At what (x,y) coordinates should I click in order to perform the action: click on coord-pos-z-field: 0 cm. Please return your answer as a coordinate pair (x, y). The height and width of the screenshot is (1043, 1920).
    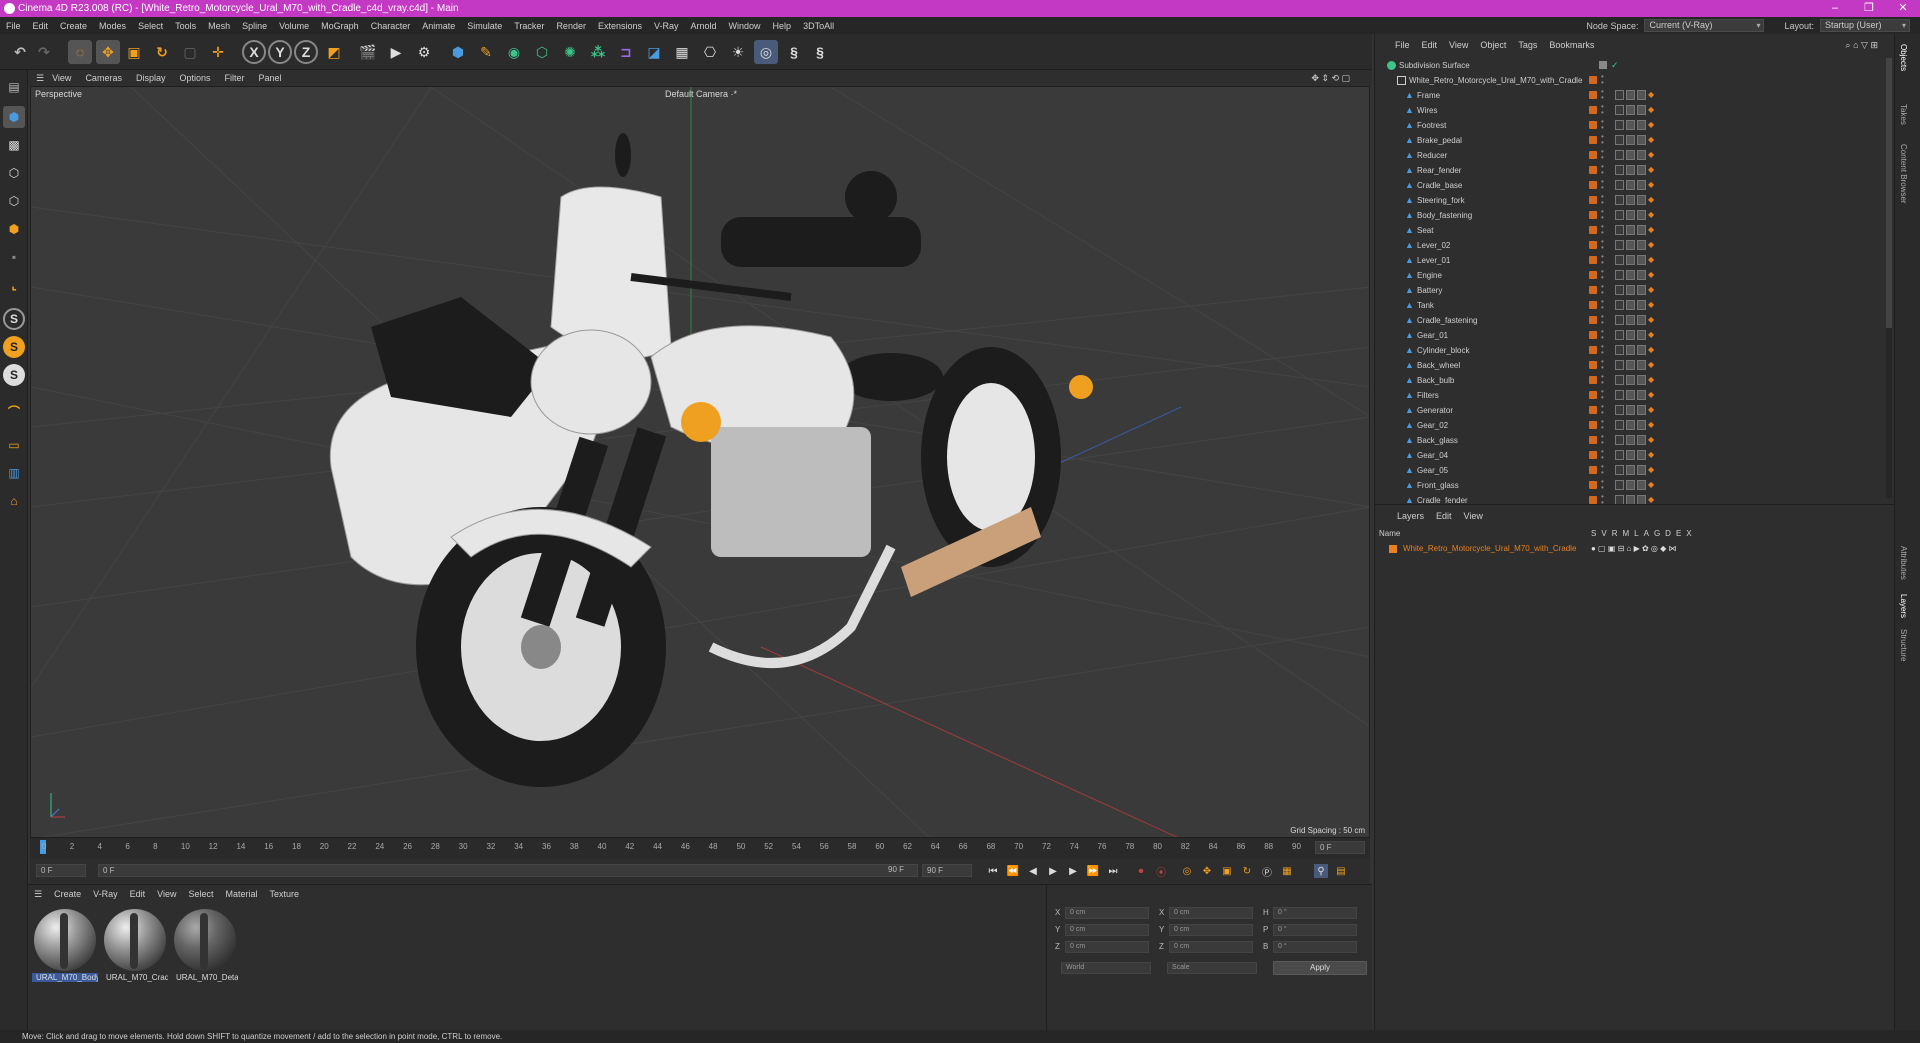
    Looking at the image, I should click on (1107, 947).